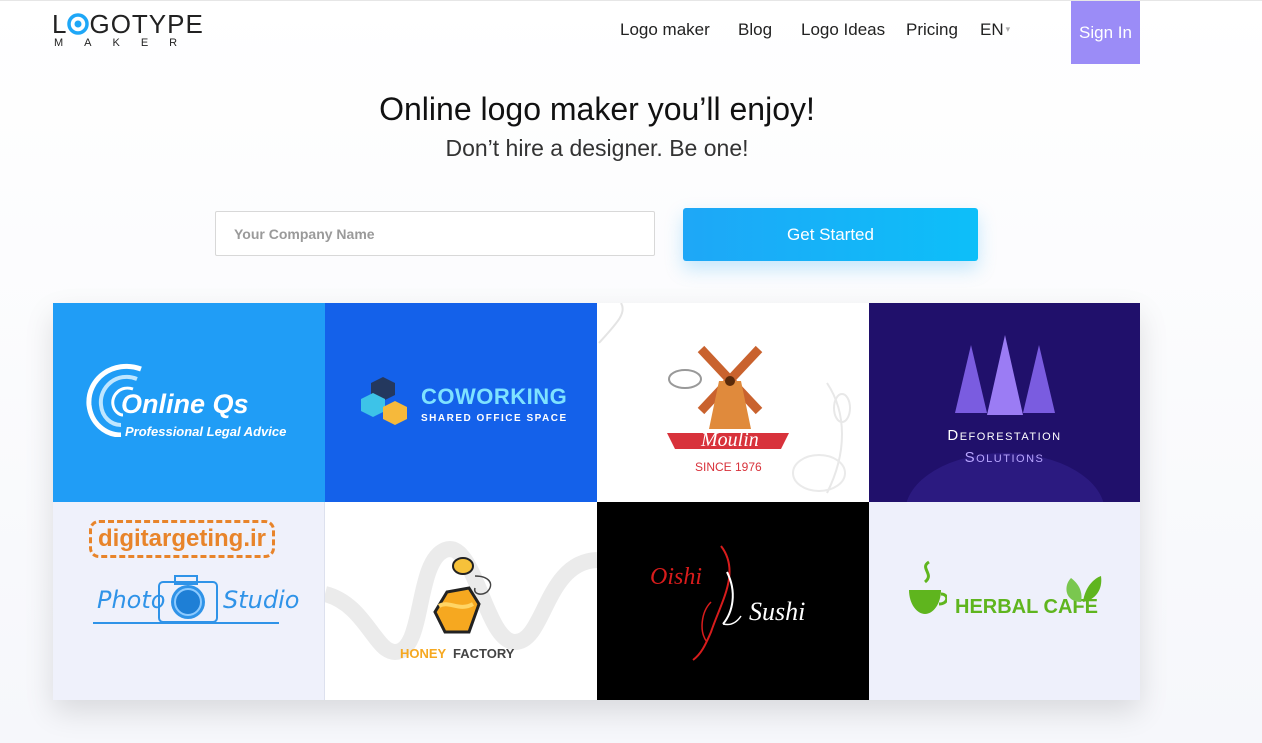  I want to click on hero-title: Online logo maker you’ll enjoy!, so click(597, 109).